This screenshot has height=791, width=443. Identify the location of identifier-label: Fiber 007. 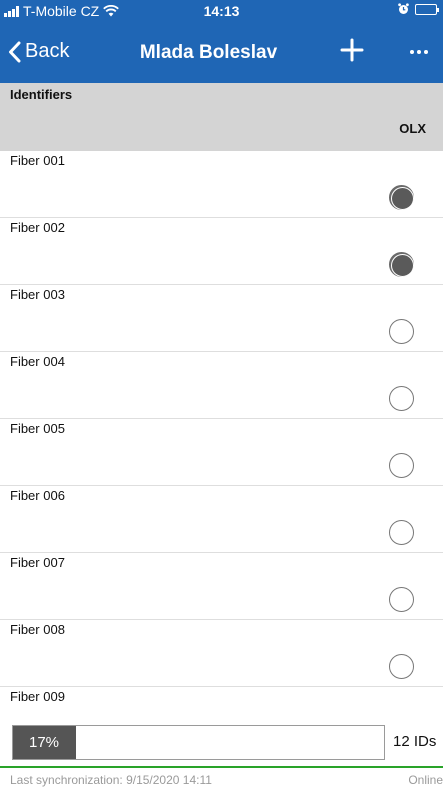
(37, 562).